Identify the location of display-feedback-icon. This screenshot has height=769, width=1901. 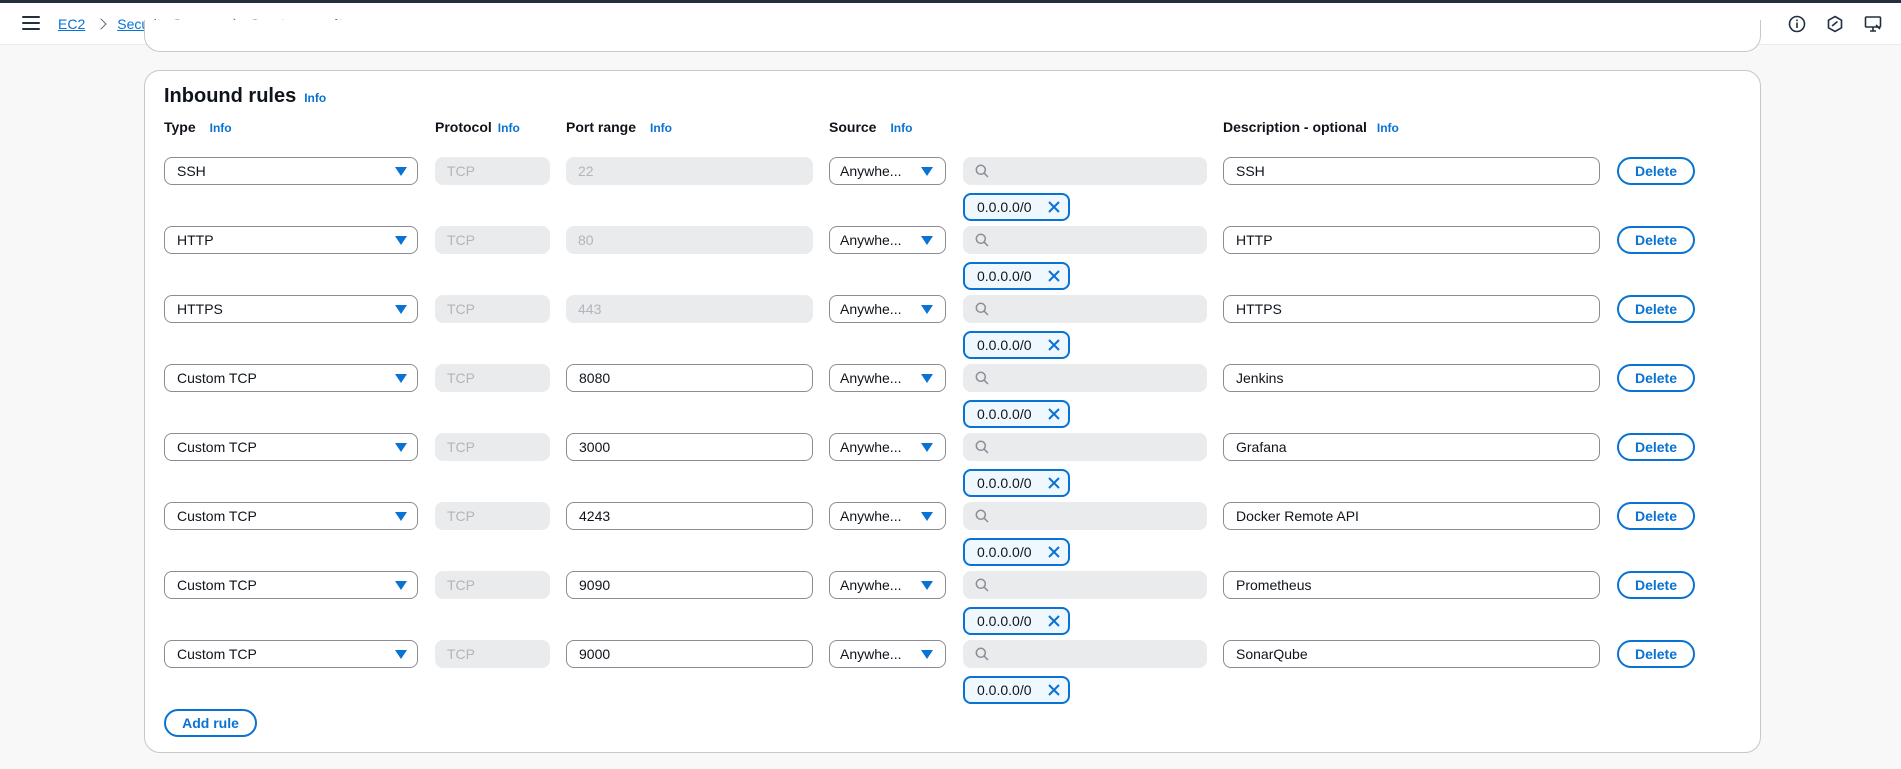
(1873, 24).